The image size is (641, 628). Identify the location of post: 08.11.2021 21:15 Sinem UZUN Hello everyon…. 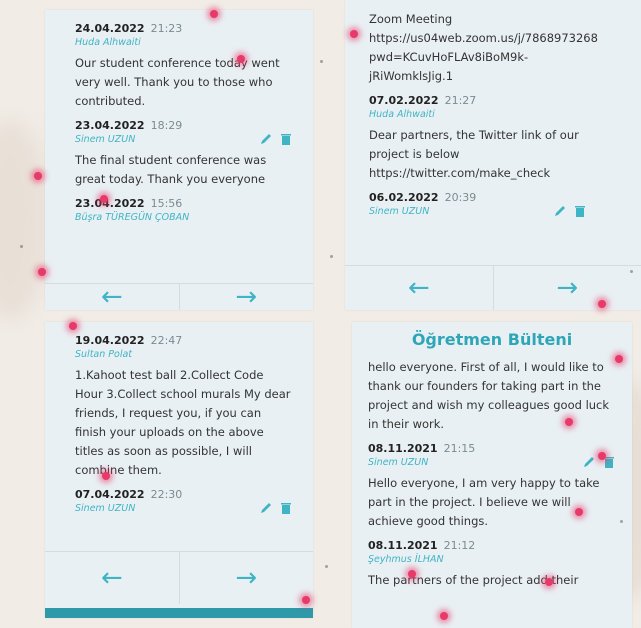
(492, 486).